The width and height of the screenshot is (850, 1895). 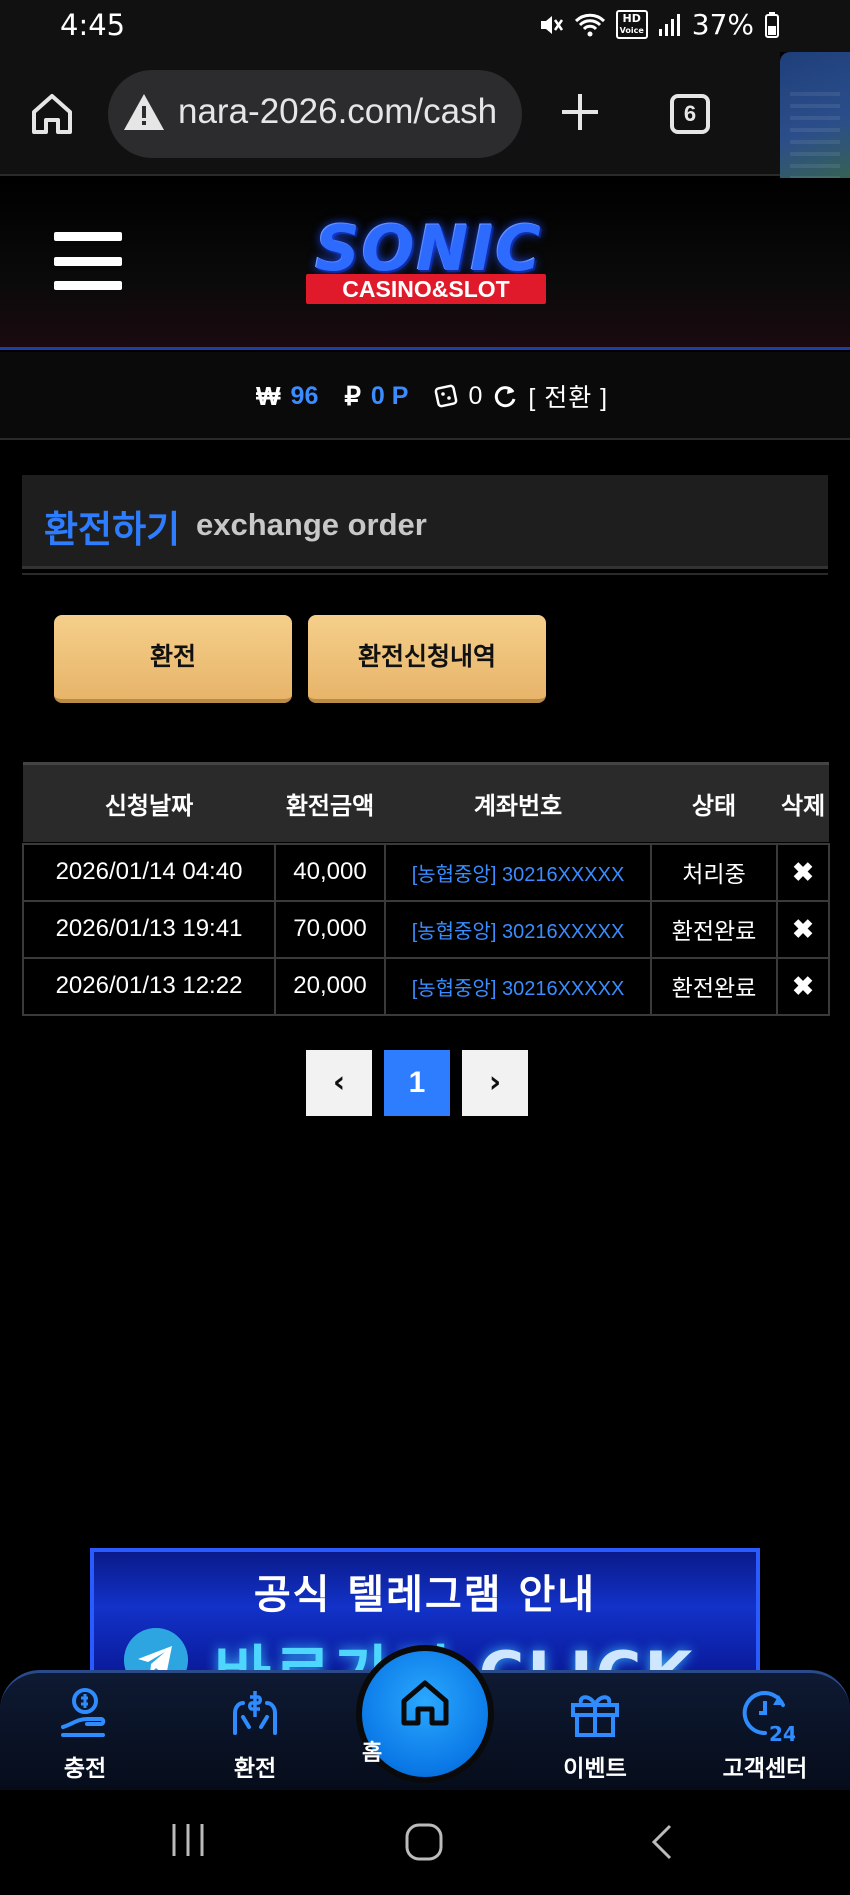 I want to click on browser-toolbar: nara-2026.com/cash 6, so click(x=390, y=114).